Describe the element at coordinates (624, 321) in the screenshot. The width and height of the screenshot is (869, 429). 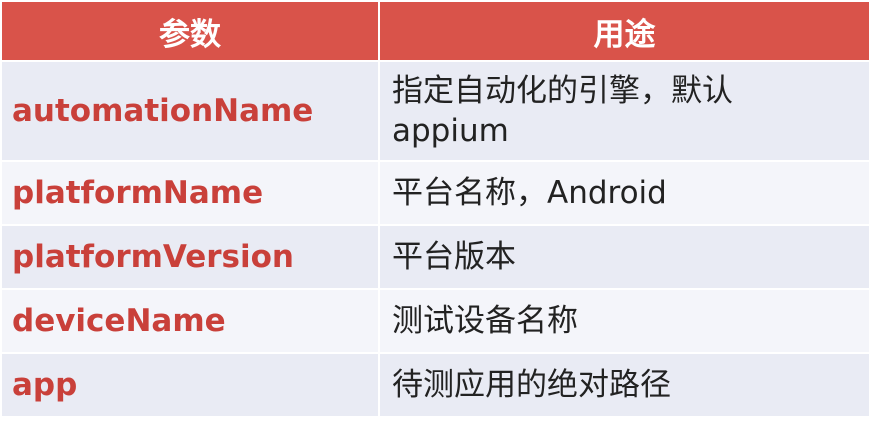
I see `use-cell: 测试设备名称` at that location.